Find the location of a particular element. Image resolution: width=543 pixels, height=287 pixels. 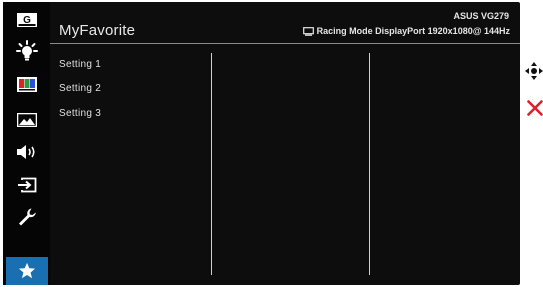

setting-2: Setting 2 is located at coordinates (80, 88).